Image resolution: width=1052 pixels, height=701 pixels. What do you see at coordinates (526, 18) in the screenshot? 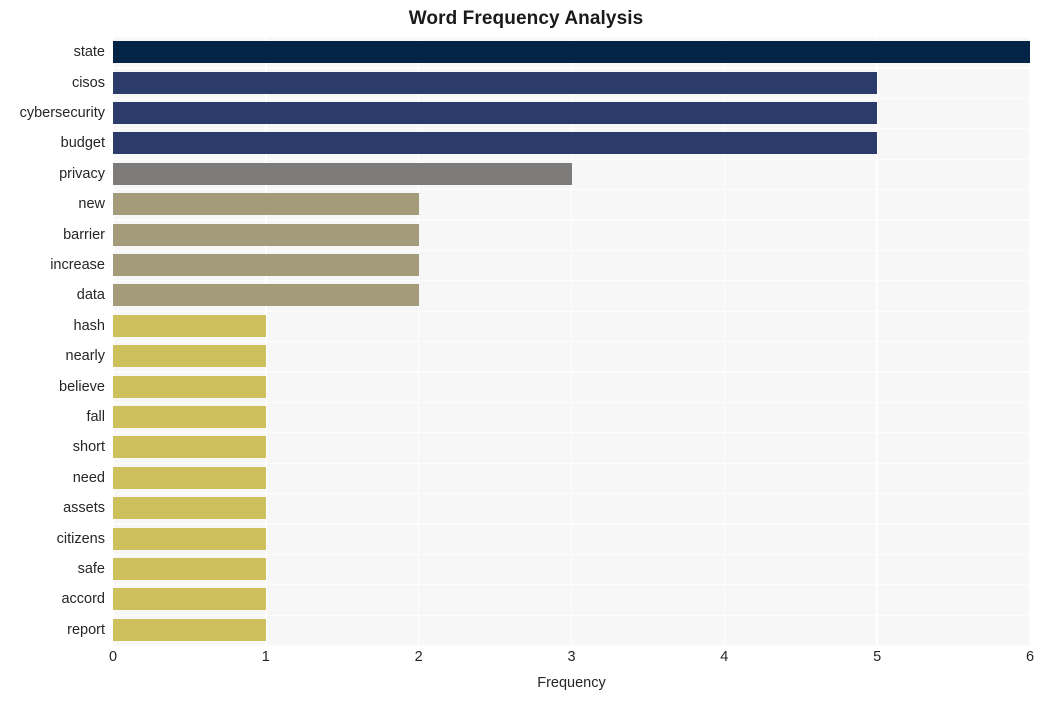
I see `chart-title: Word Frequency Analysis` at bounding box center [526, 18].